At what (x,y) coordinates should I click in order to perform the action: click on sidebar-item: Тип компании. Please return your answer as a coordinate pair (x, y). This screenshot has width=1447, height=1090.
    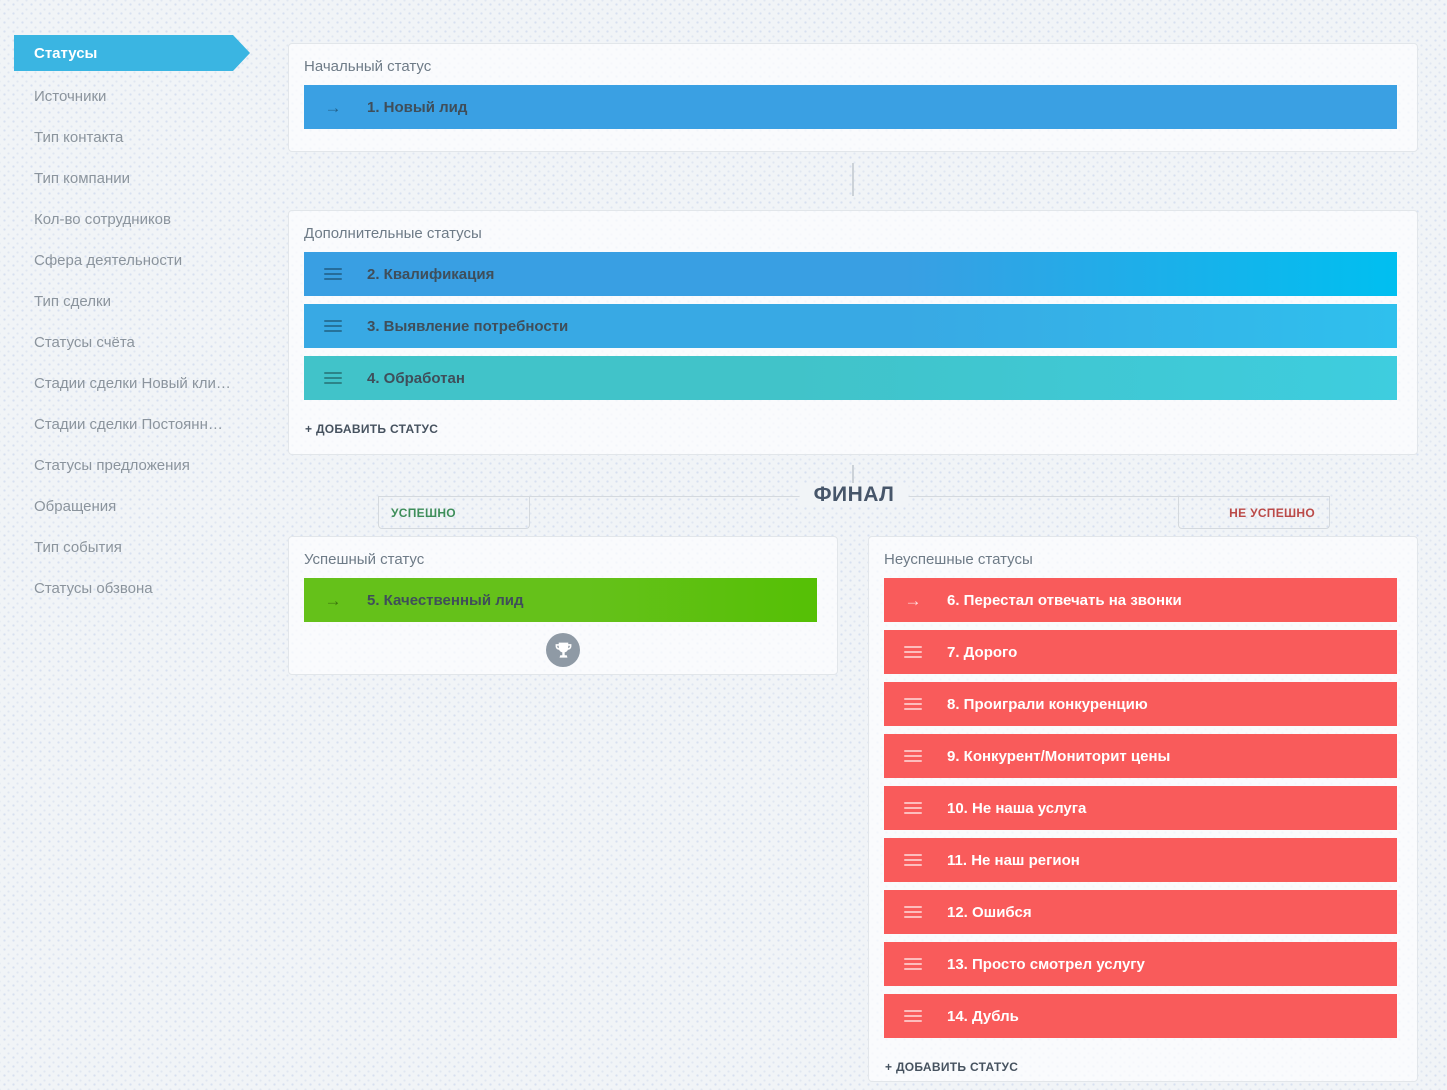
    Looking at the image, I should click on (131, 178).